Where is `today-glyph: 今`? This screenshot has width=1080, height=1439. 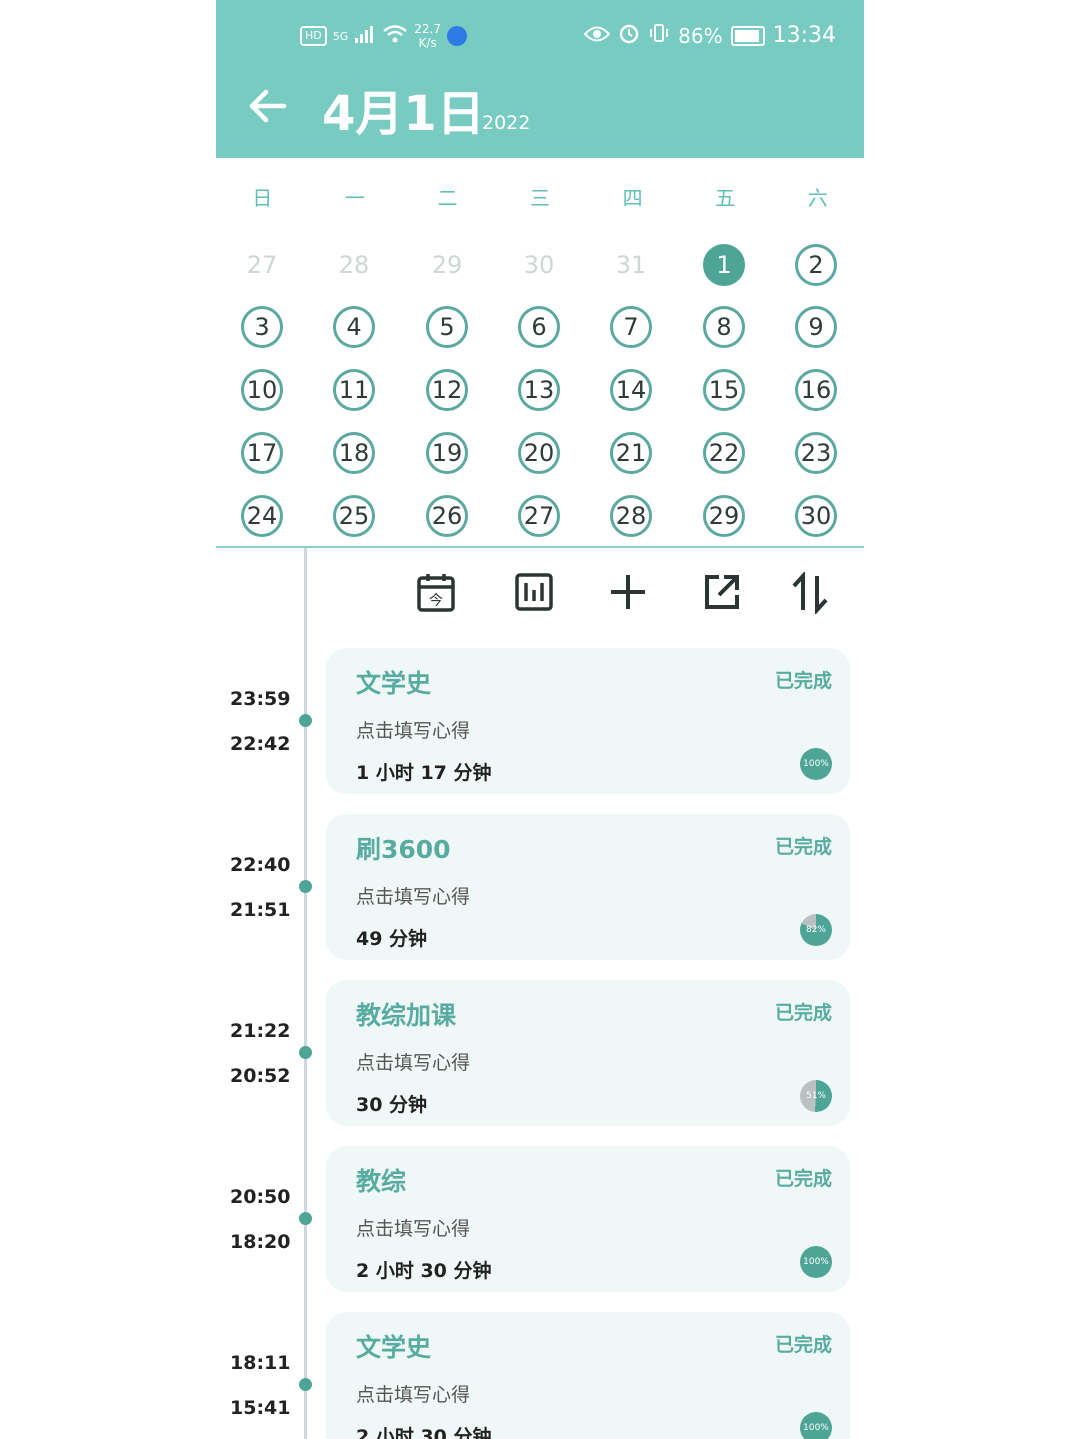 today-glyph: 今 is located at coordinates (436, 601).